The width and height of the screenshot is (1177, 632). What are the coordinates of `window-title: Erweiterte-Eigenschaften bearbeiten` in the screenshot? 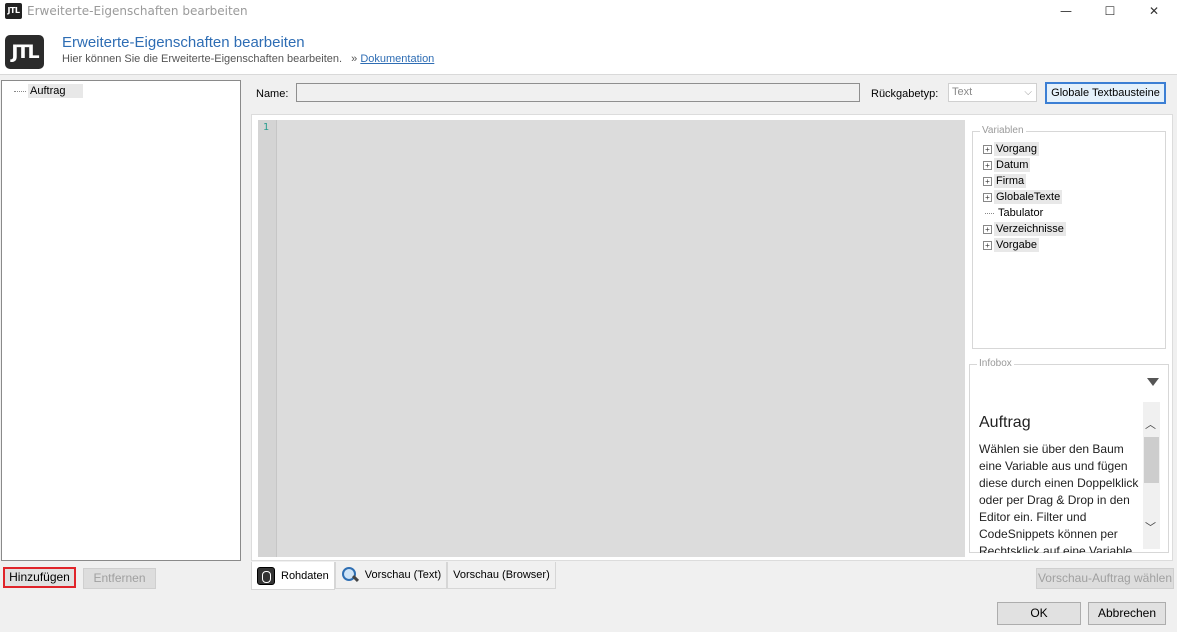 It's located at (137, 11).